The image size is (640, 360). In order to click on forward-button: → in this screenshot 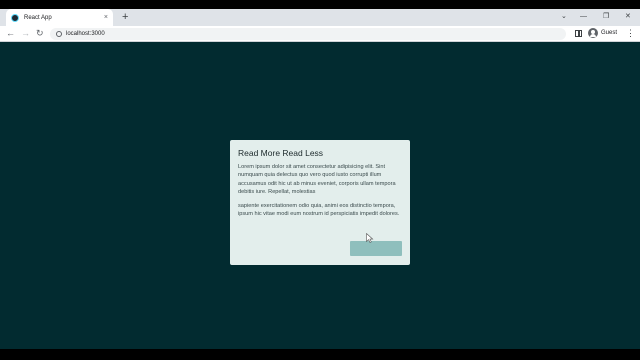, I will do `click(25, 33)`.